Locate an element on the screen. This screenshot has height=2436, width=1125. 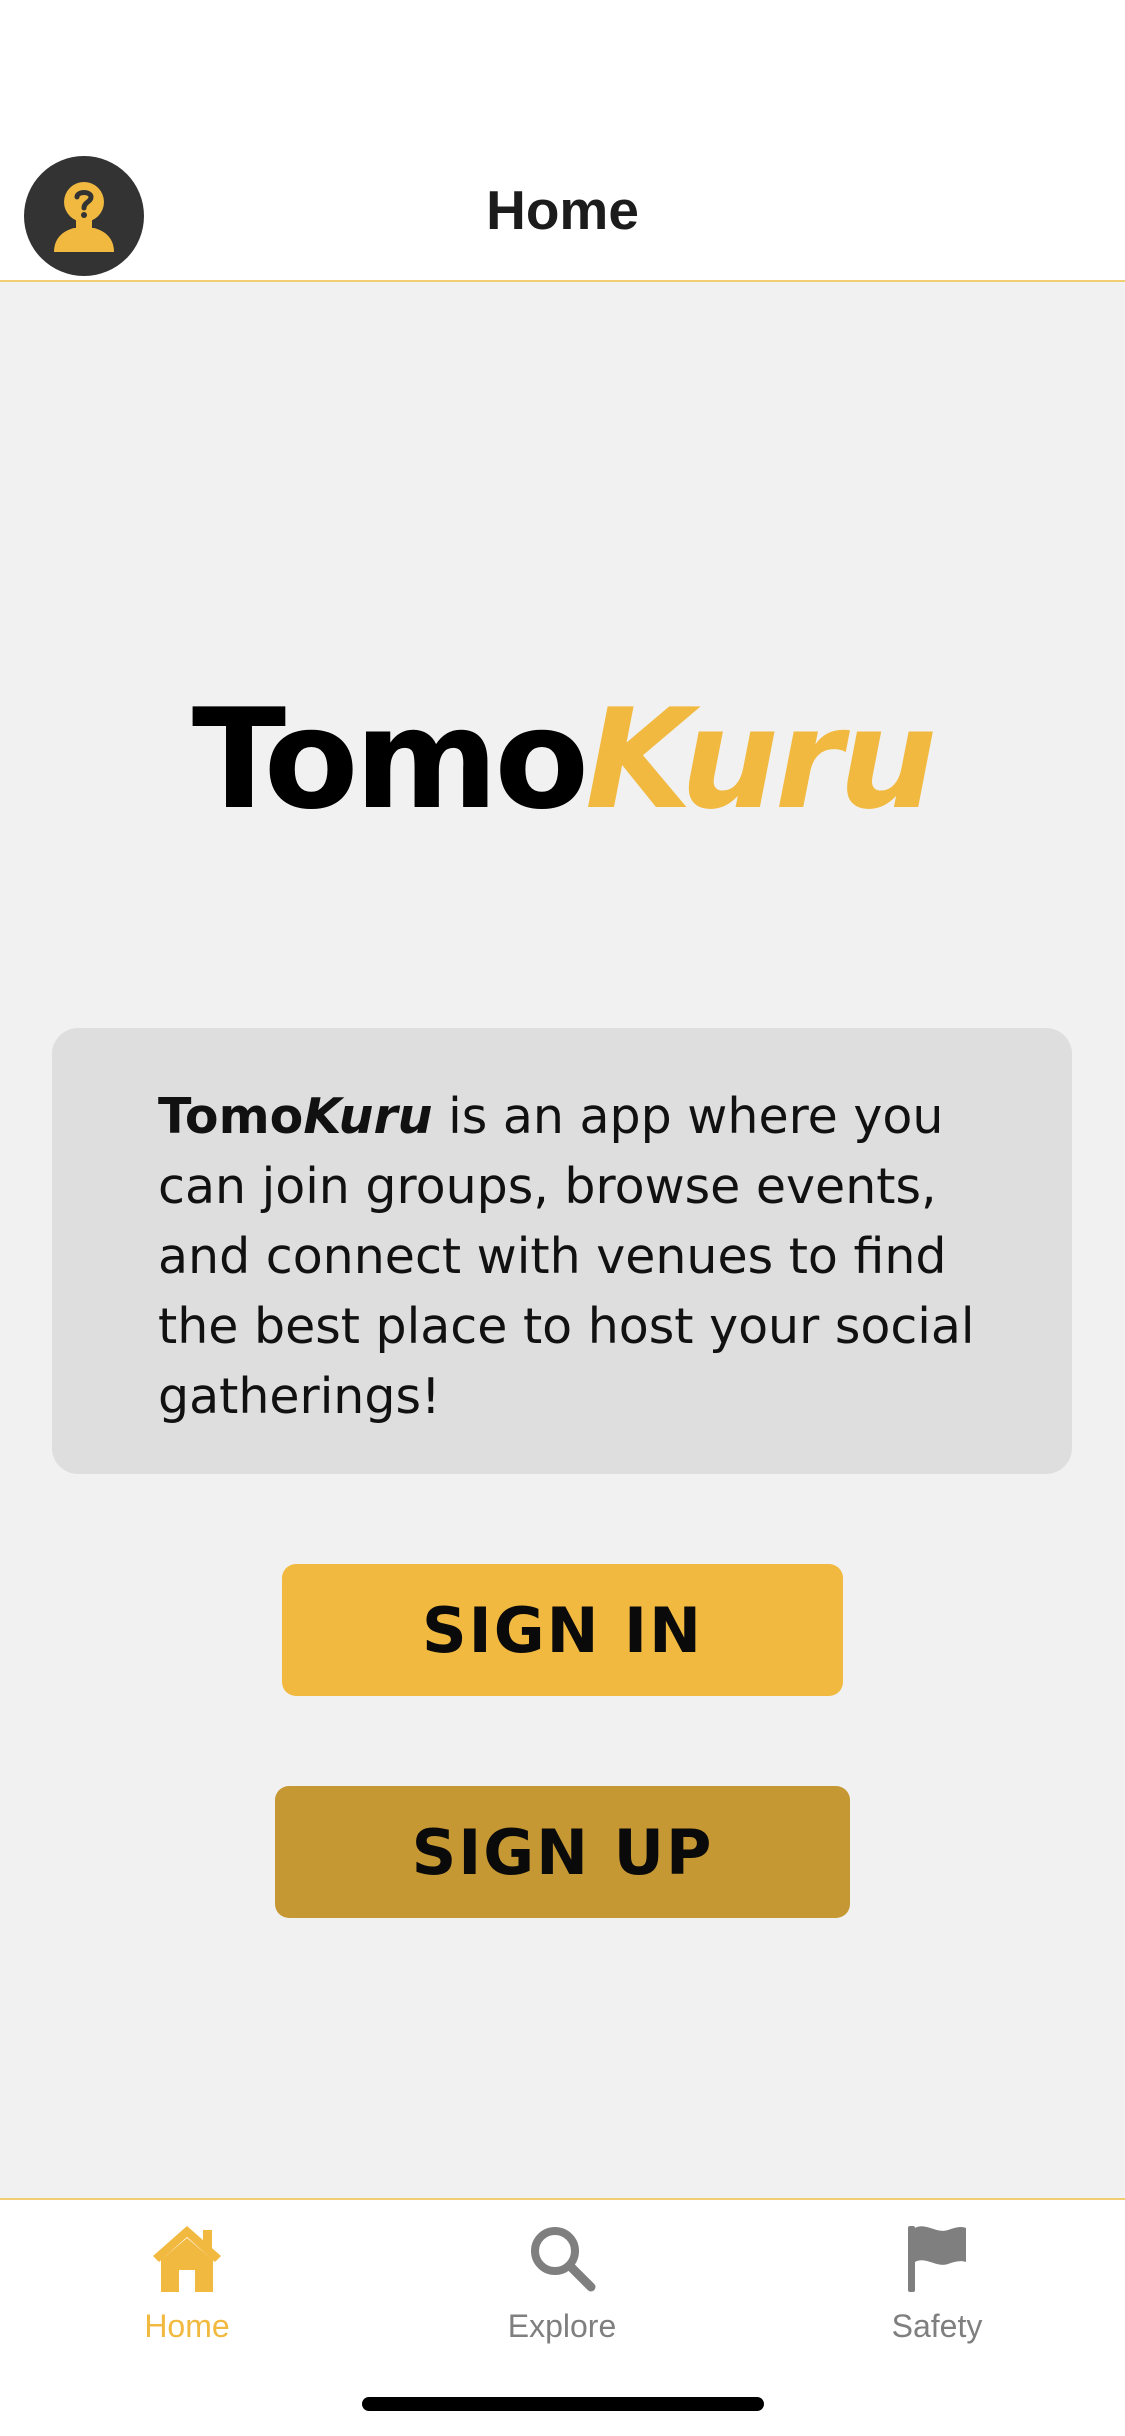
home-icon is located at coordinates (187, 2258).